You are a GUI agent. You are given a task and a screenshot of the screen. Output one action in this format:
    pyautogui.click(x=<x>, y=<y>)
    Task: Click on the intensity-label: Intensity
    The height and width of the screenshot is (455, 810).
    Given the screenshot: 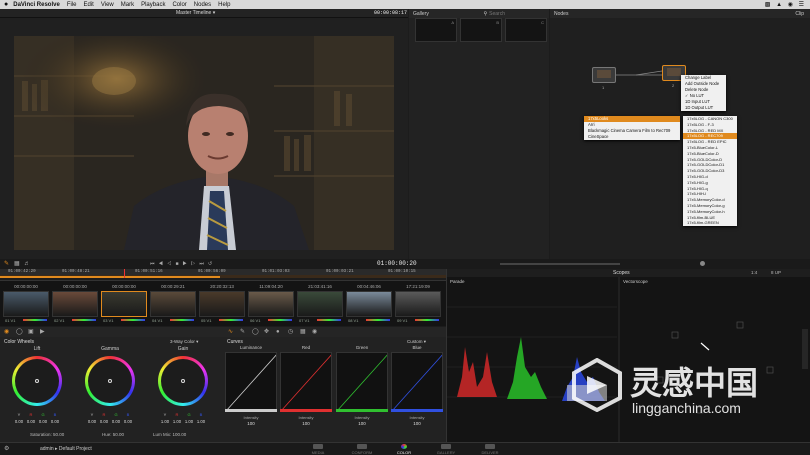 What is the action you would take?
    pyautogui.click(x=417, y=417)
    